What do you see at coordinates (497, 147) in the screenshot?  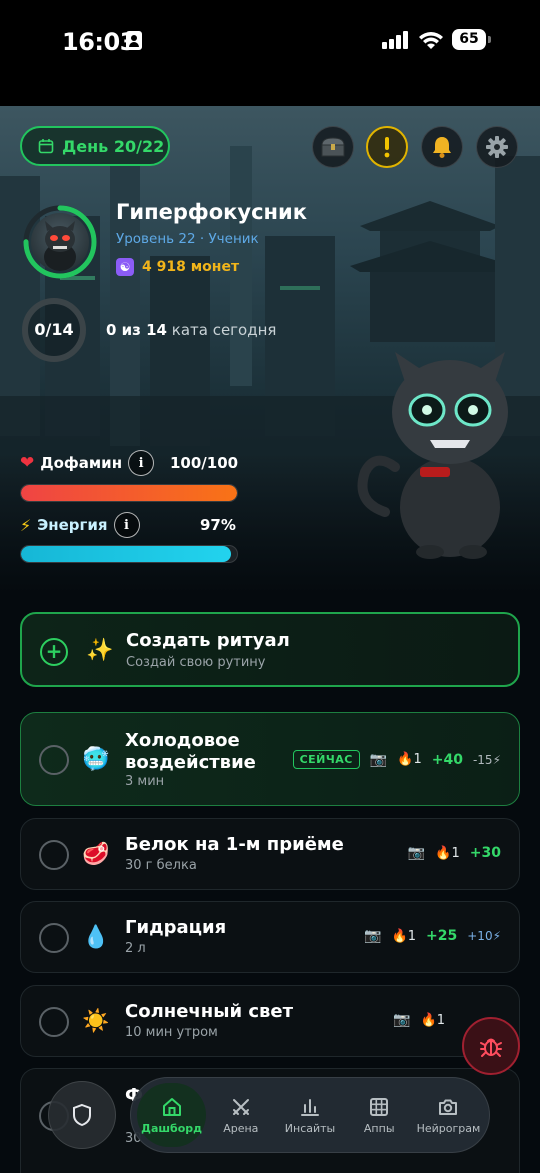 I see `settings-button` at bounding box center [497, 147].